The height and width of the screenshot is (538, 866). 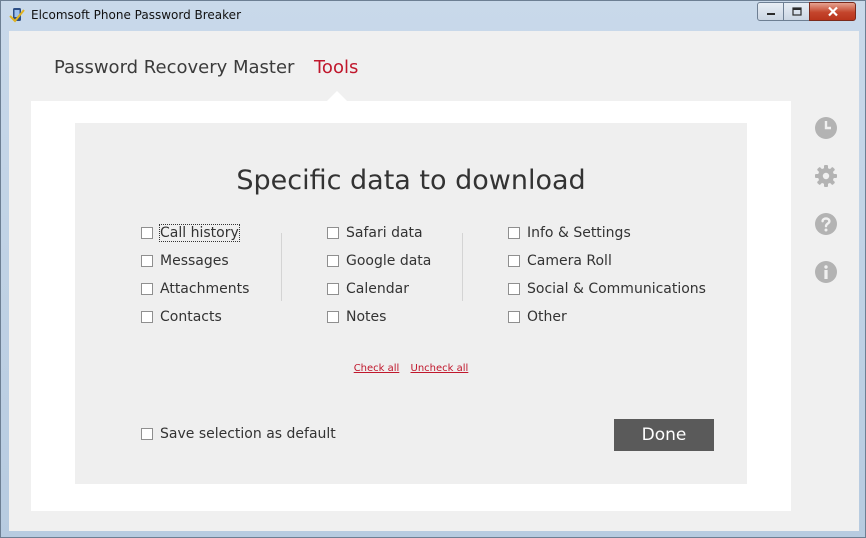 I want to click on option-attachments: Attachments, so click(x=195, y=289).